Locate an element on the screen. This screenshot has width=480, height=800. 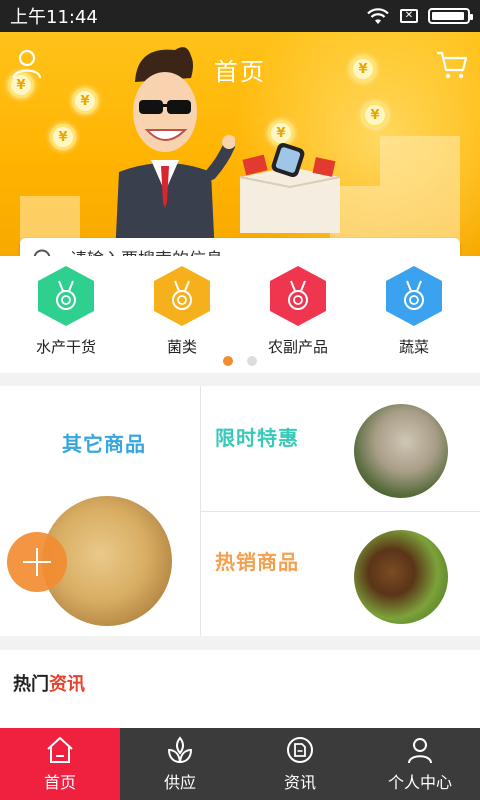
divider is located at coordinates (340, 511).